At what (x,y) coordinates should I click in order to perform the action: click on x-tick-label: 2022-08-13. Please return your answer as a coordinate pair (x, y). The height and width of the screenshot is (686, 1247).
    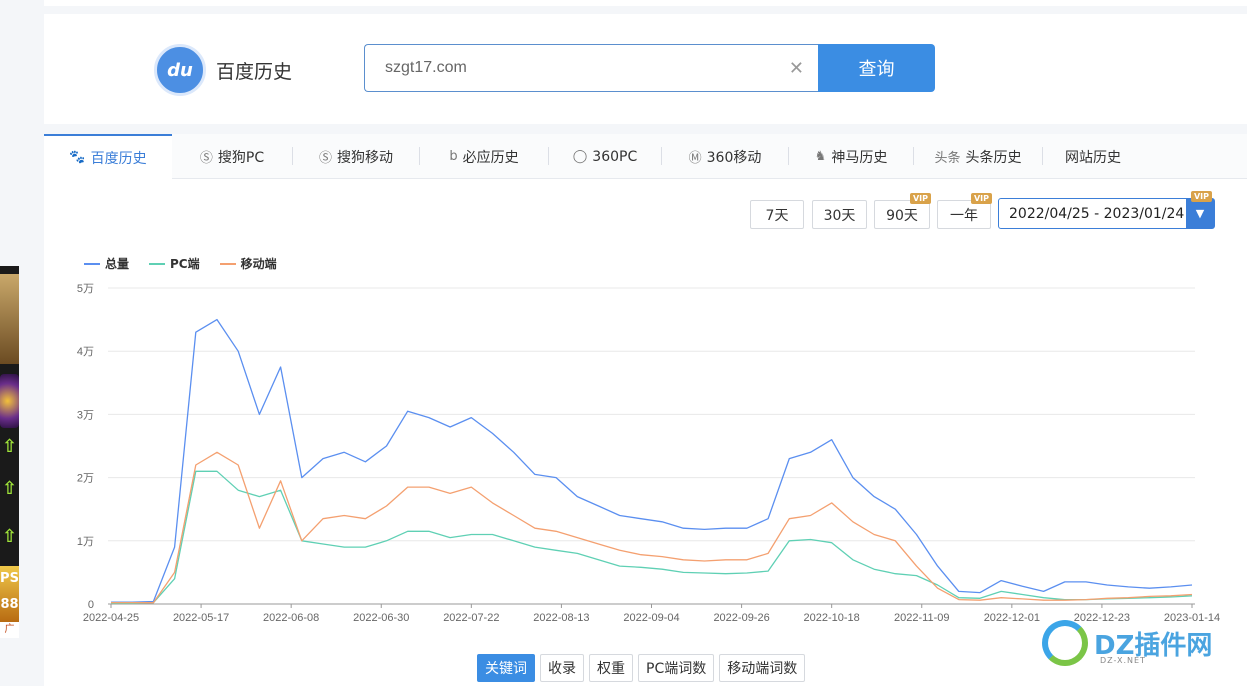
    Looking at the image, I should click on (561, 618).